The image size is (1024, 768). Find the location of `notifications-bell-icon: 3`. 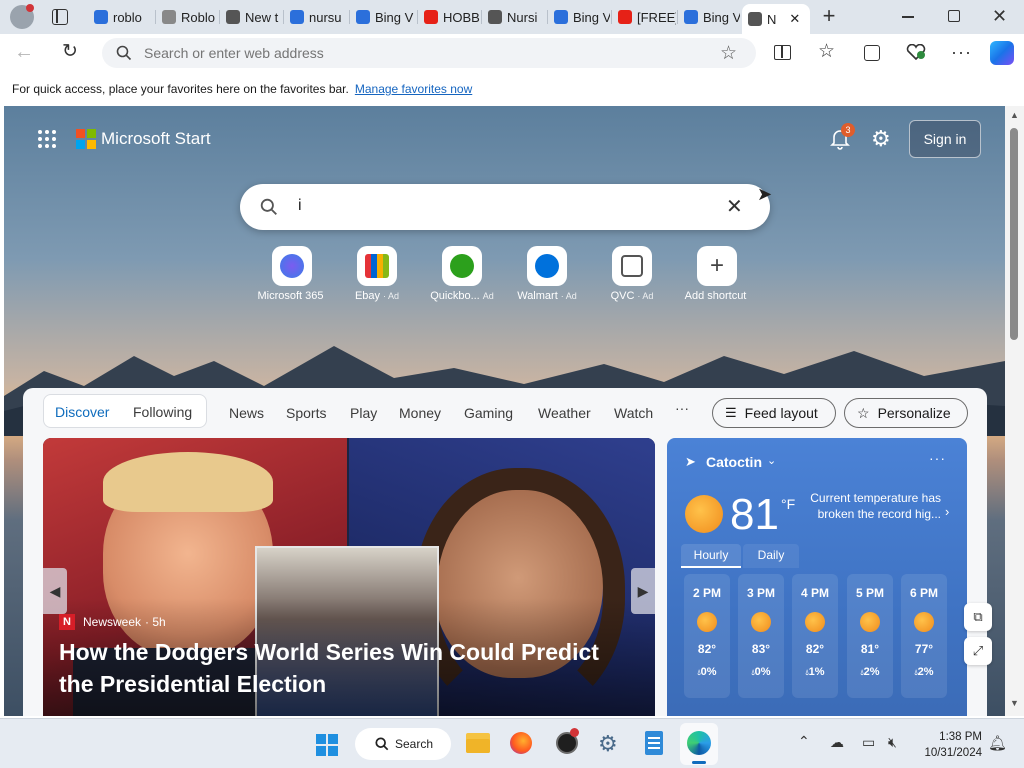

notifications-bell-icon: 3 is located at coordinates (842, 136).